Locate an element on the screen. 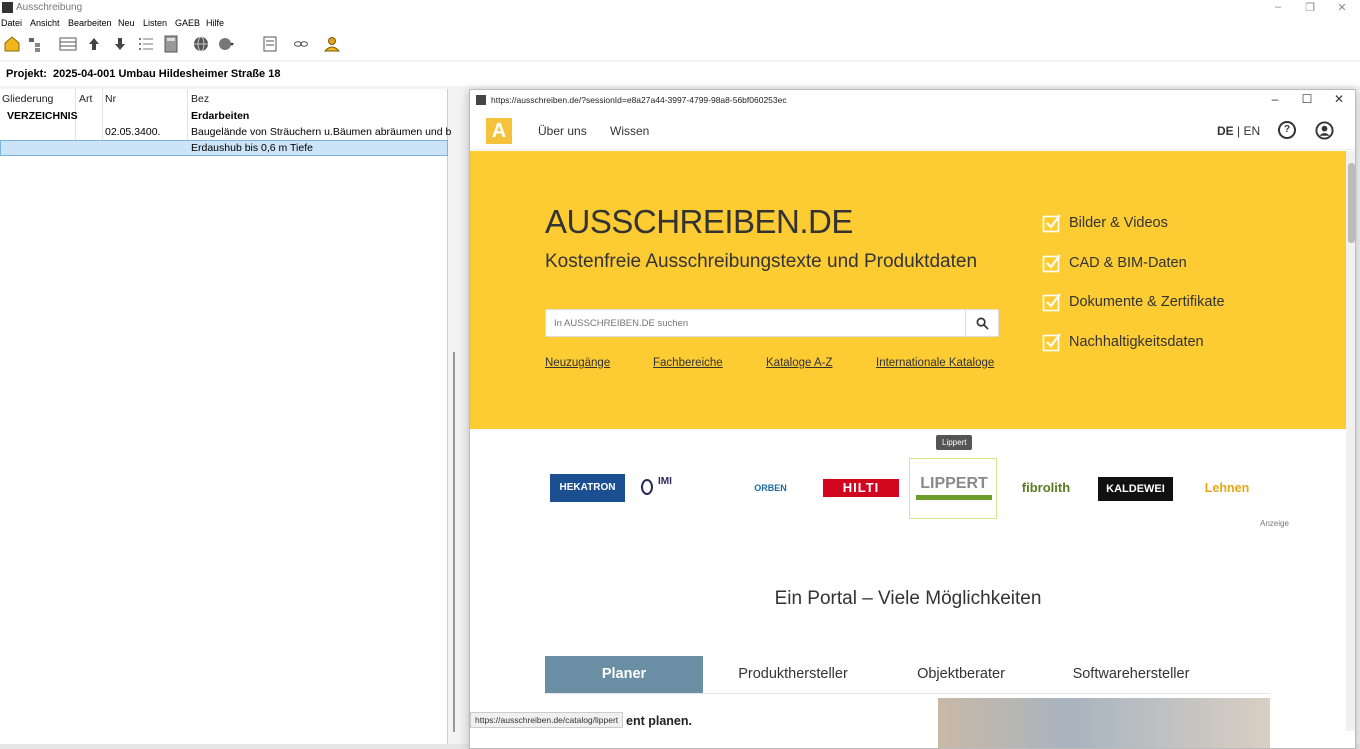 The height and width of the screenshot is (749, 1360). brand-imi-label: IMI is located at coordinates (665, 481).